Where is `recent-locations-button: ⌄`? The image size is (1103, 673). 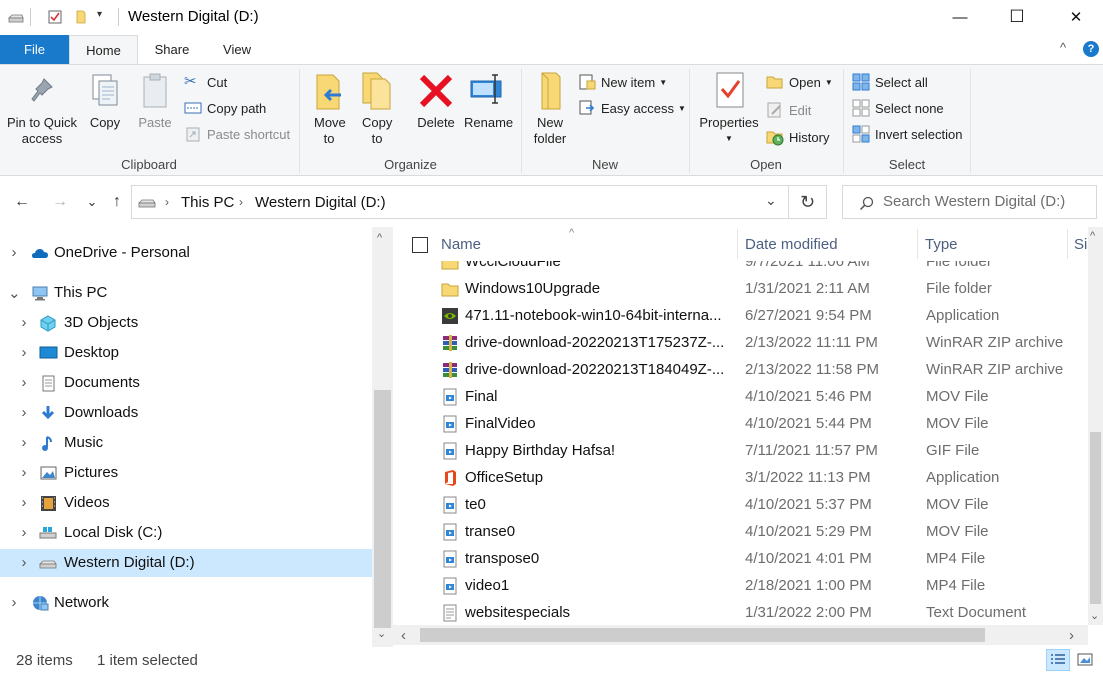
recent-locations-button: ⌄ is located at coordinates (92, 202).